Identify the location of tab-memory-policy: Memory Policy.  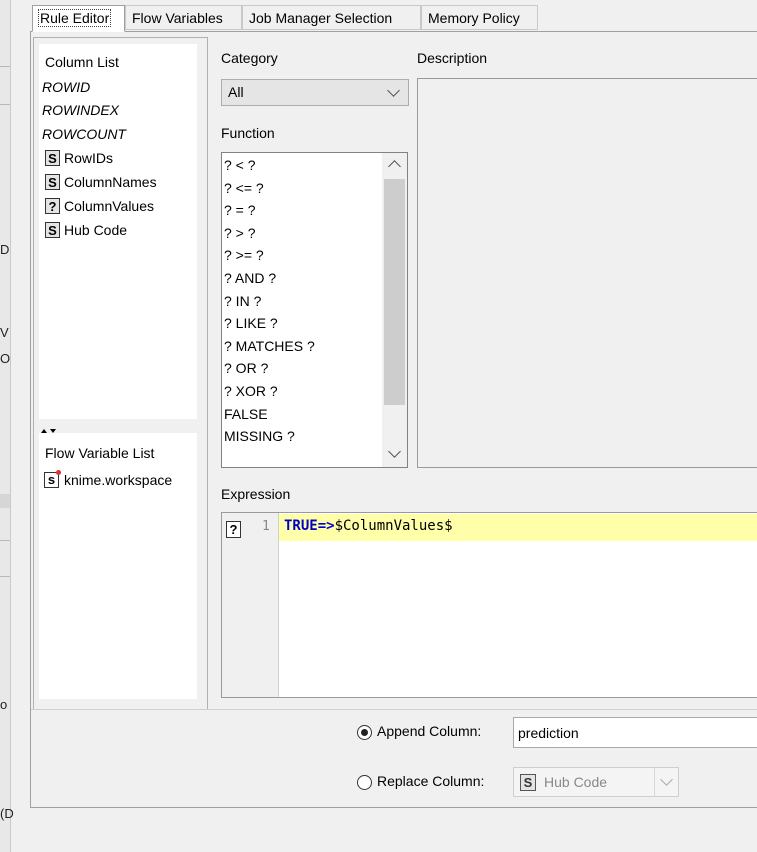
(479, 17).